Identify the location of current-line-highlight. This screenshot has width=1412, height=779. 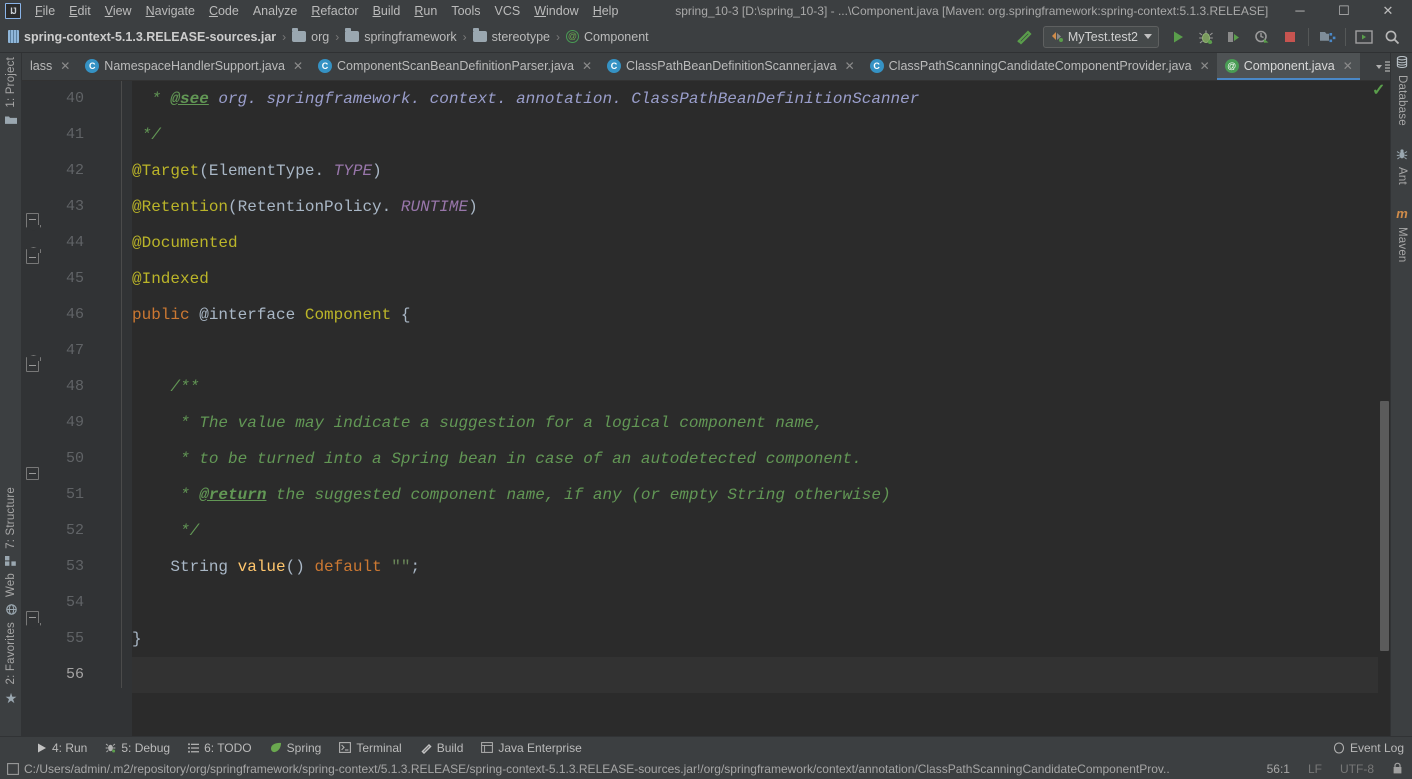
(761, 675).